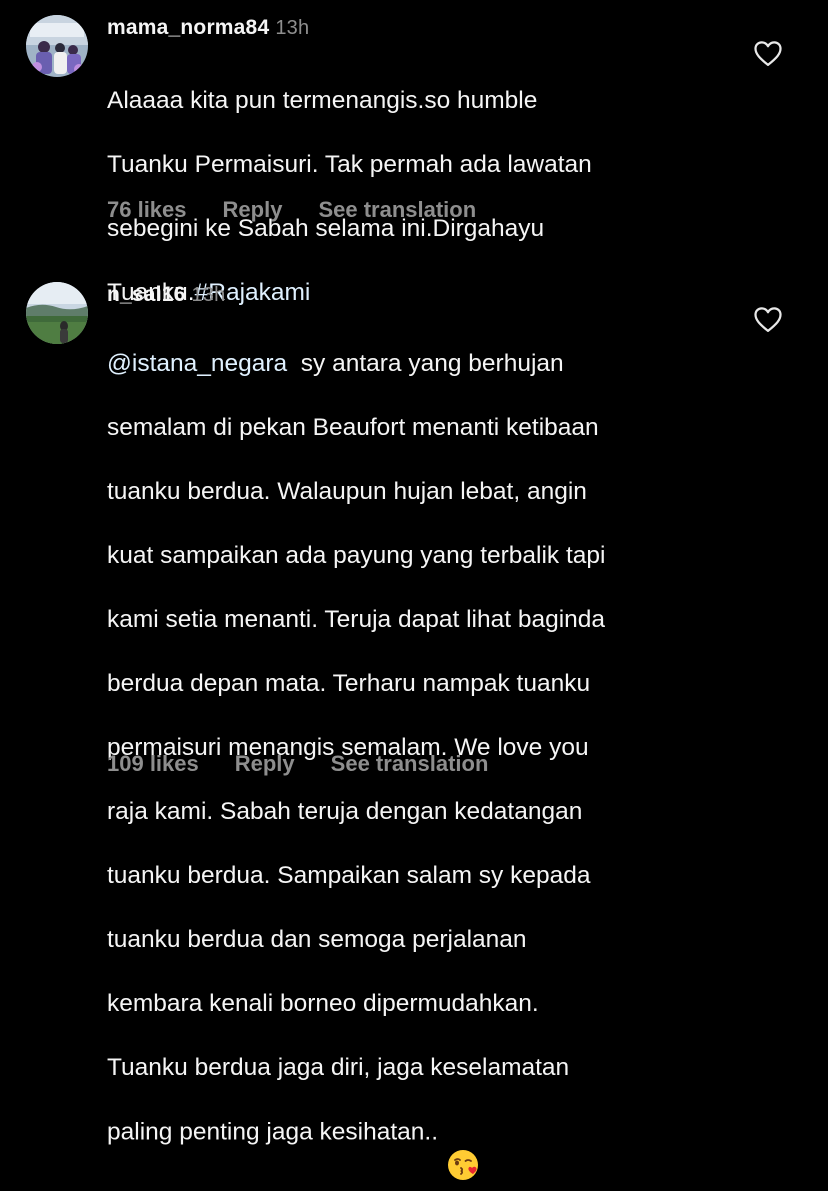  Describe the element at coordinates (188, 27) in the screenshot. I see `username-text: mama_norma84` at that location.